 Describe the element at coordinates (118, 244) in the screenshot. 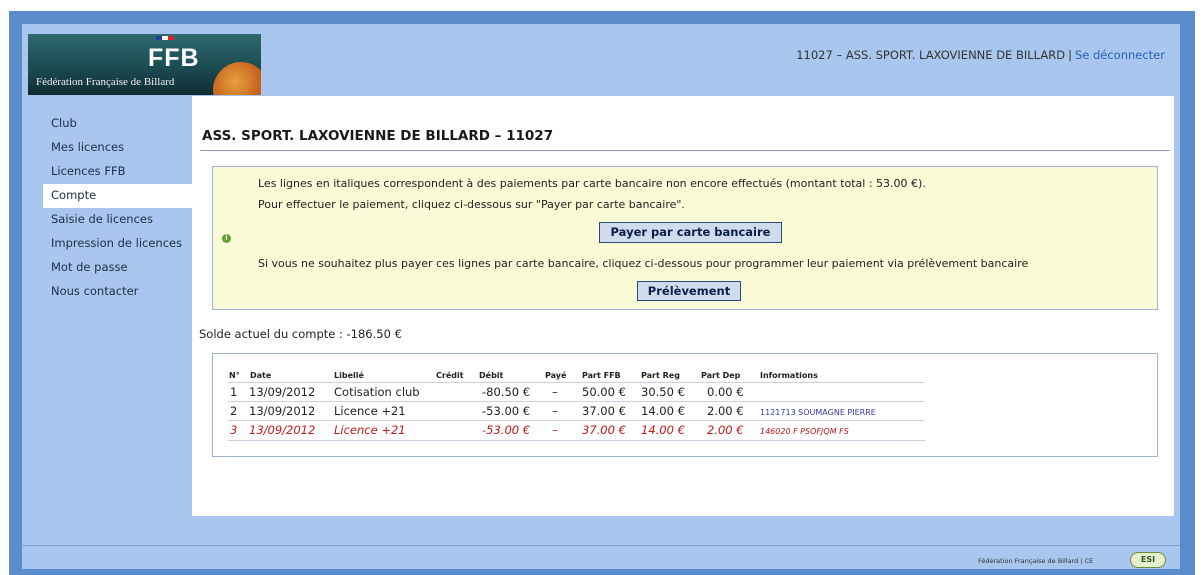

I see `sidebar-item-impression-licences: Impression de licences` at that location.